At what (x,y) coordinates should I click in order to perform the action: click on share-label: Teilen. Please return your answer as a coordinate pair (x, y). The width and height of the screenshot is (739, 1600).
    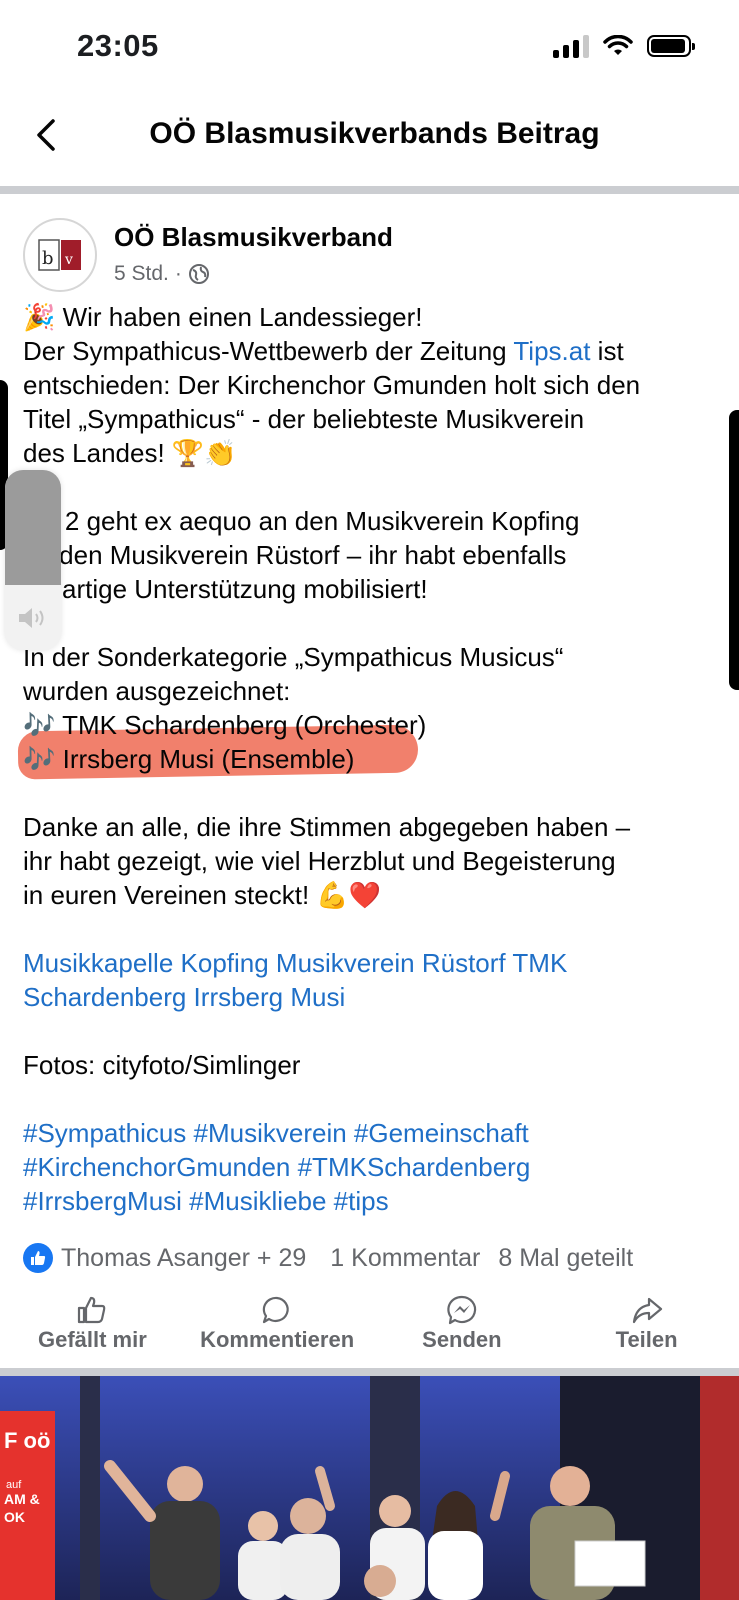
    Looking at the image, I should click on (646, 1339).